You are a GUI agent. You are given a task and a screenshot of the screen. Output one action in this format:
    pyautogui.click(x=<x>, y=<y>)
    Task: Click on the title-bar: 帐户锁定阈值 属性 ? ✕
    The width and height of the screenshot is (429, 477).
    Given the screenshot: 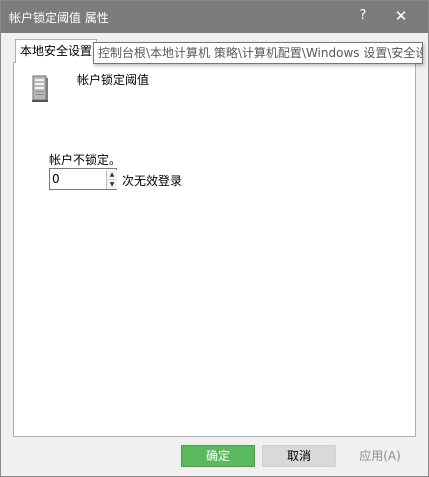 What is the action you would take?
    pyautogui.click(x=214, y=17)
    